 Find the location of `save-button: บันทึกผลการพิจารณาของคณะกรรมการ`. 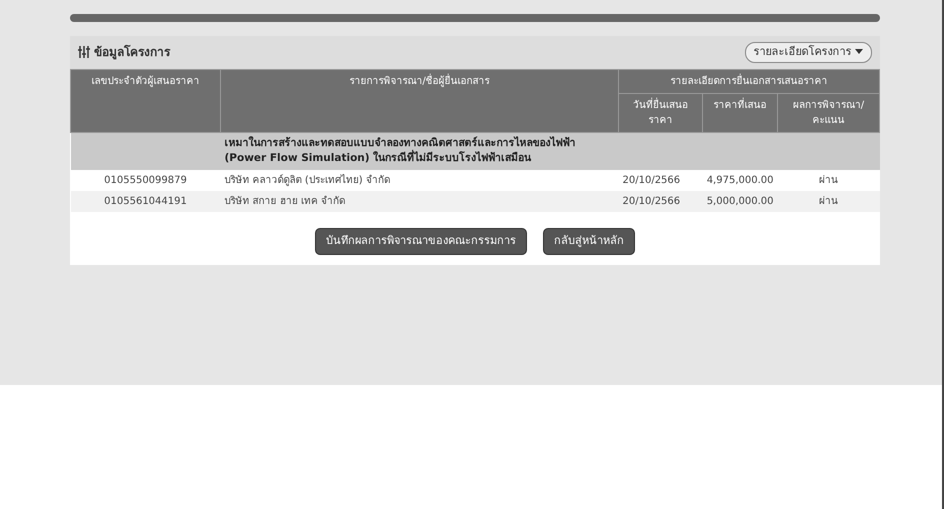

save-button: บันทึกผลการพิจารณาของคณะกรรมการ is located at coordinates (421, 241).